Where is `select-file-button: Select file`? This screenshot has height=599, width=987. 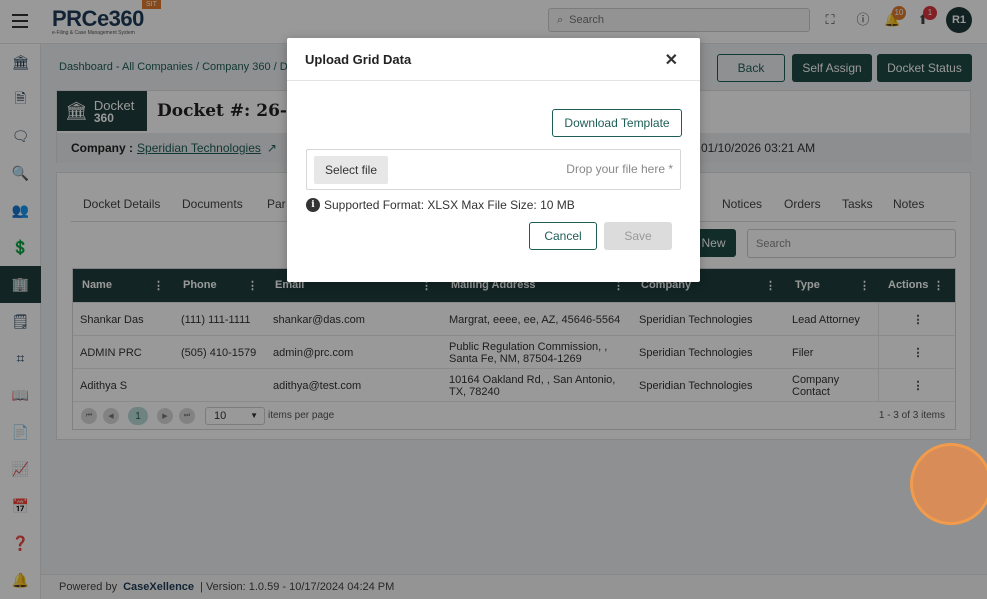
select-file-button: Select file is located at coordinates (351, 170).